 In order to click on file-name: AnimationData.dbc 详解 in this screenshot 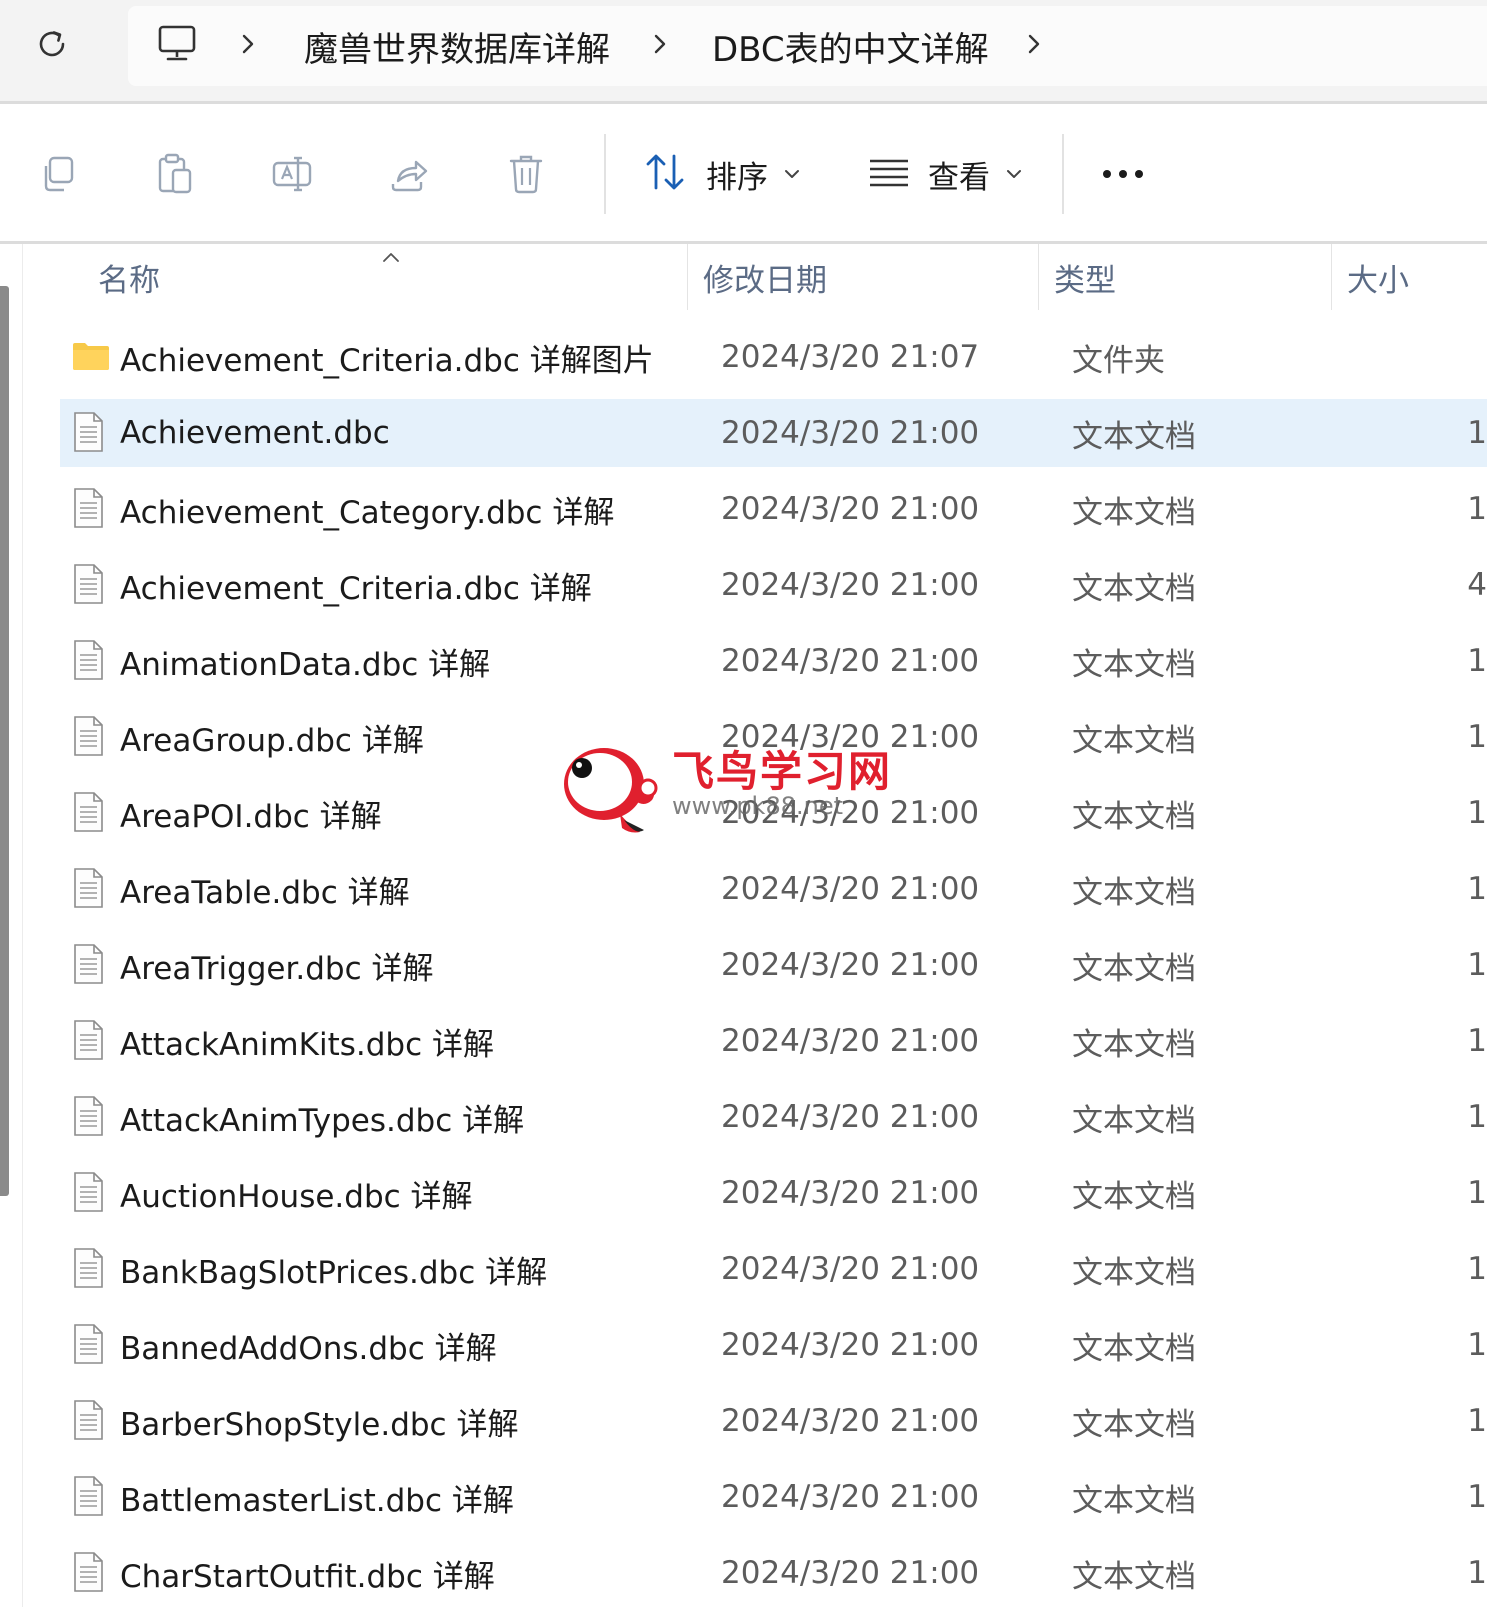, I will do `click(305, 664)`.